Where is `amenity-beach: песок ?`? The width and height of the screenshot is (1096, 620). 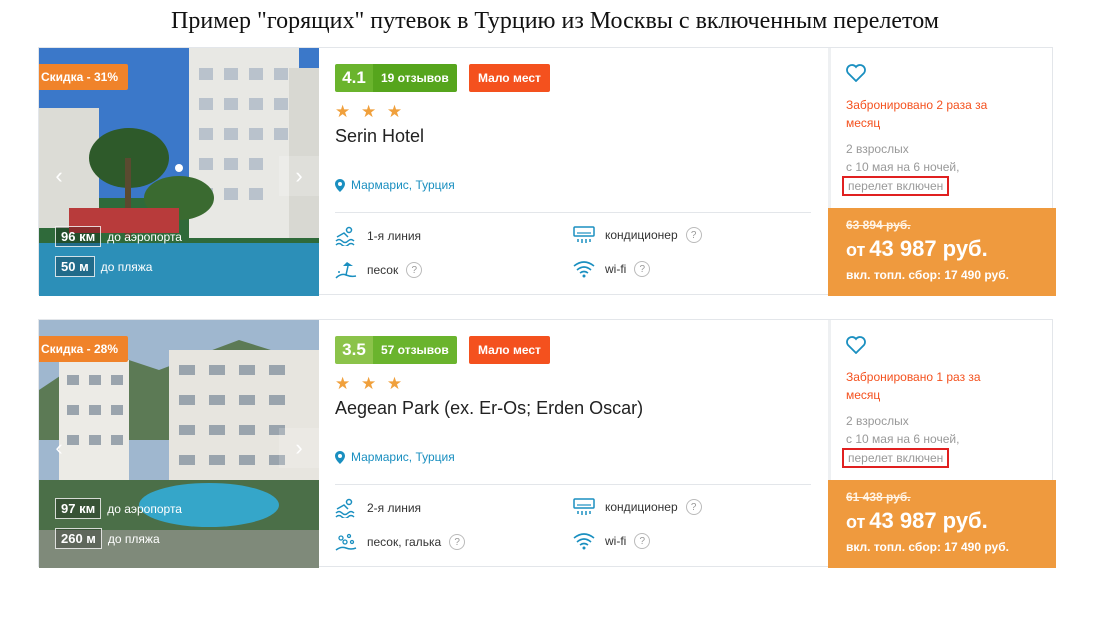
amenity-beach: песок ? is located at coordinates (379, 270).